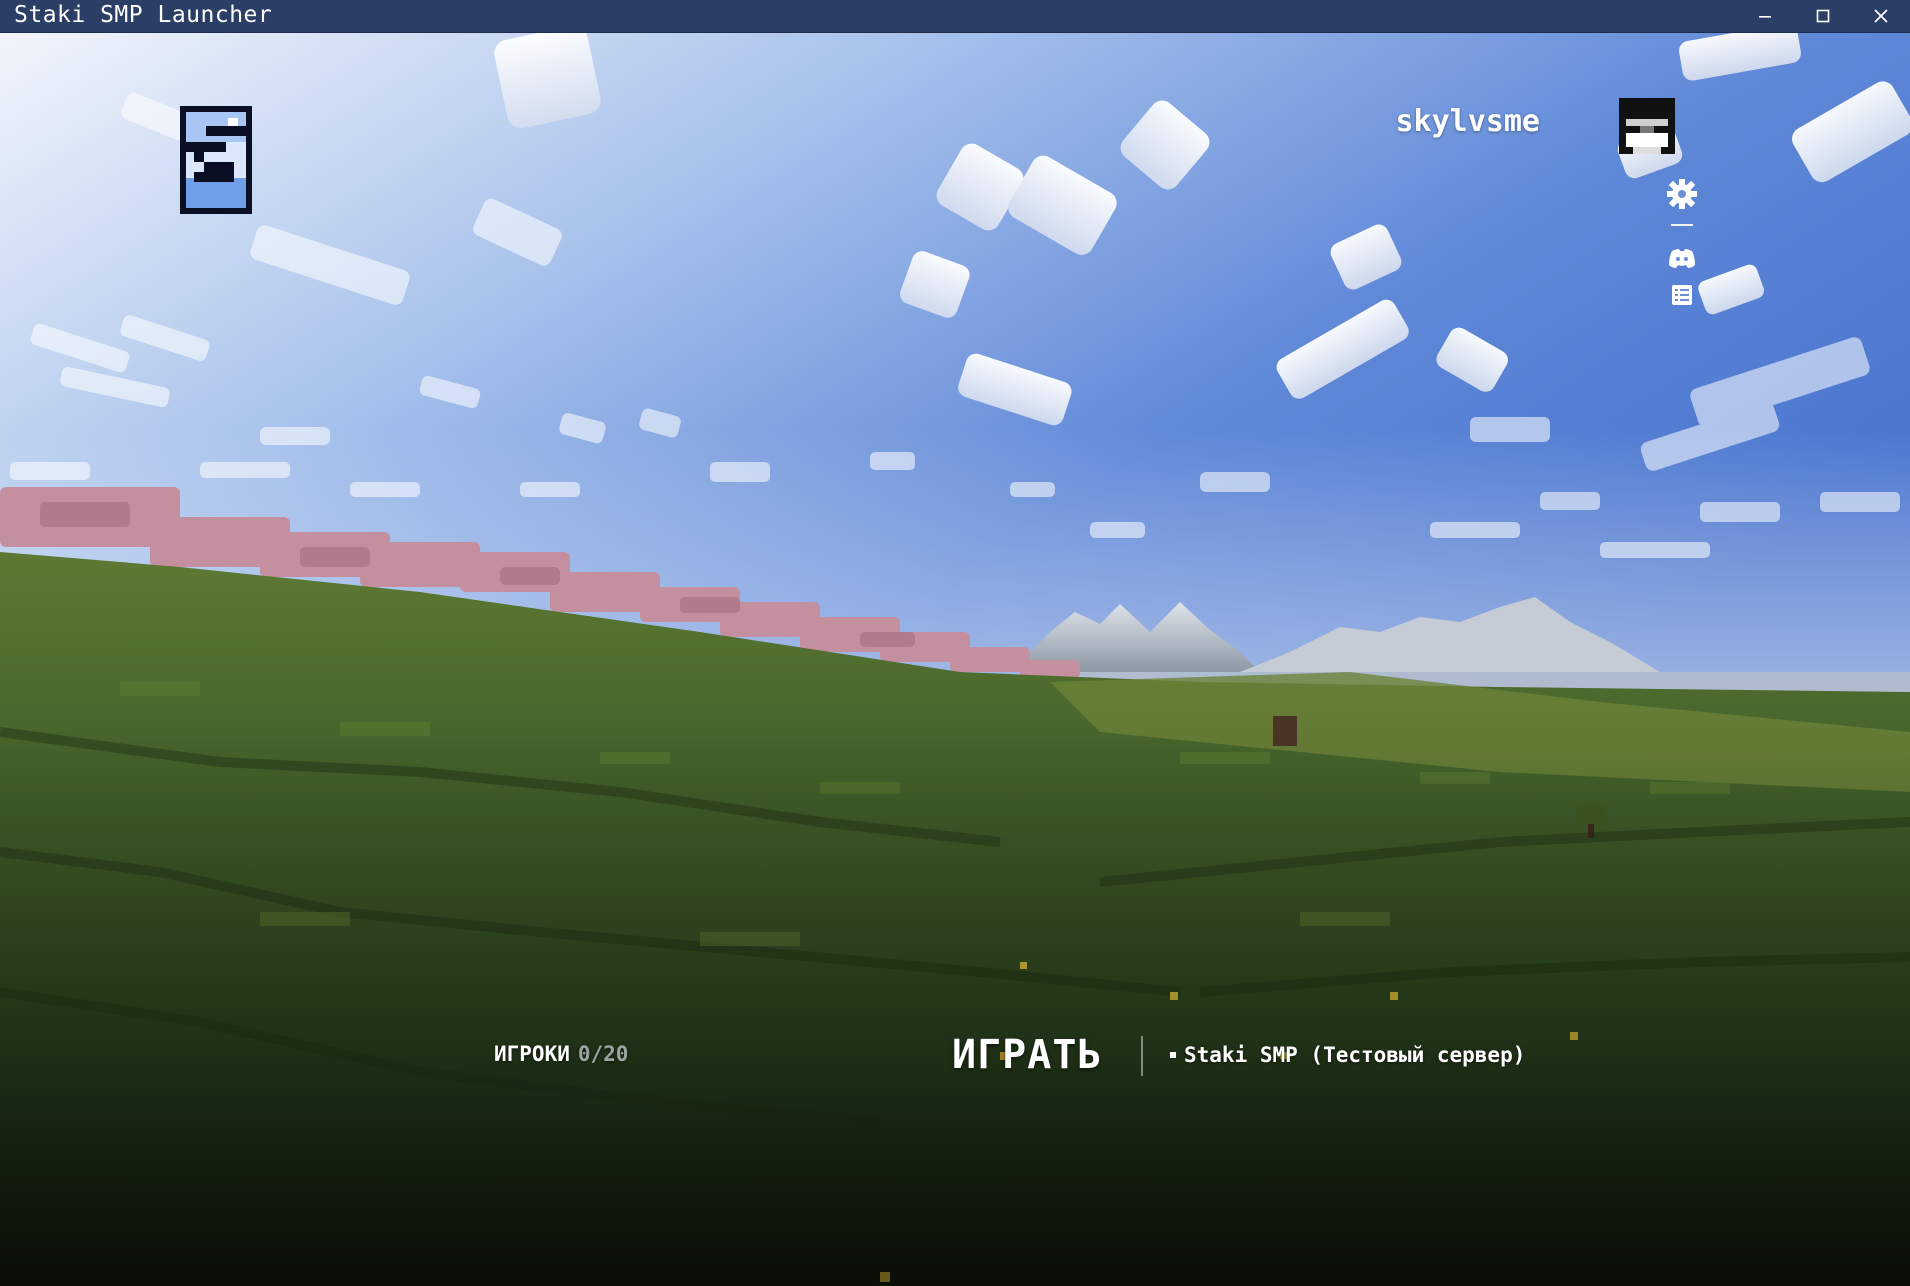 This screenshot has height=1286, width=1910. What do you see at coordinates (1142, 1056) in the screenshot?
I see `play-divider` at bounding box center [1142, 1056].